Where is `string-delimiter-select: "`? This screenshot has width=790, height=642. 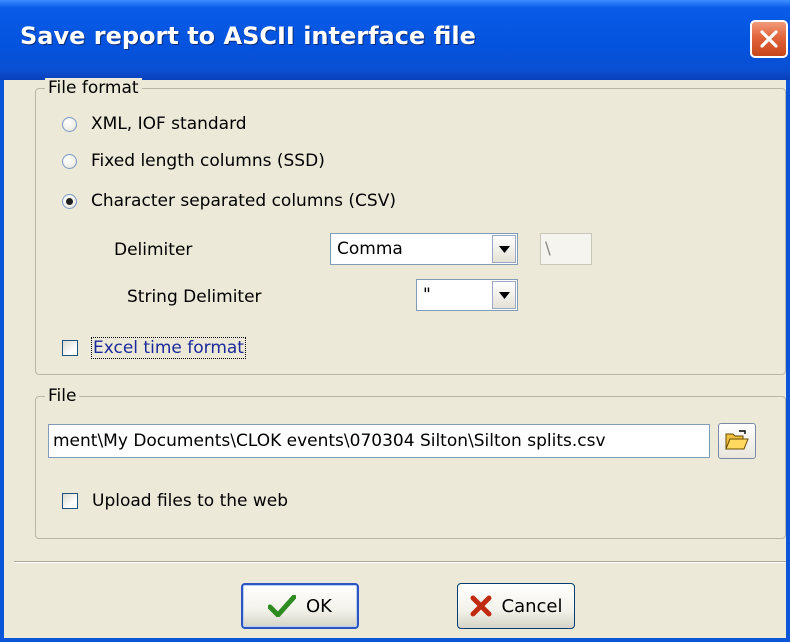
string-delimiter-select: " is located at coordinates (467, 295).